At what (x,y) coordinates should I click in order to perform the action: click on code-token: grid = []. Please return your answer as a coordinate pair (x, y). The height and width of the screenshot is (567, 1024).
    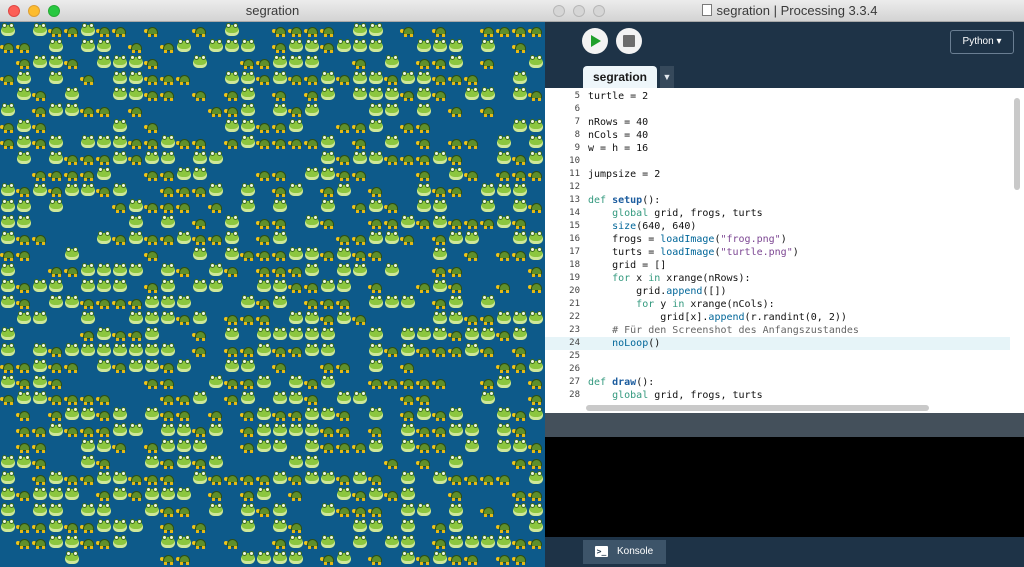
    Looking at the image, I should click on (627, 265).